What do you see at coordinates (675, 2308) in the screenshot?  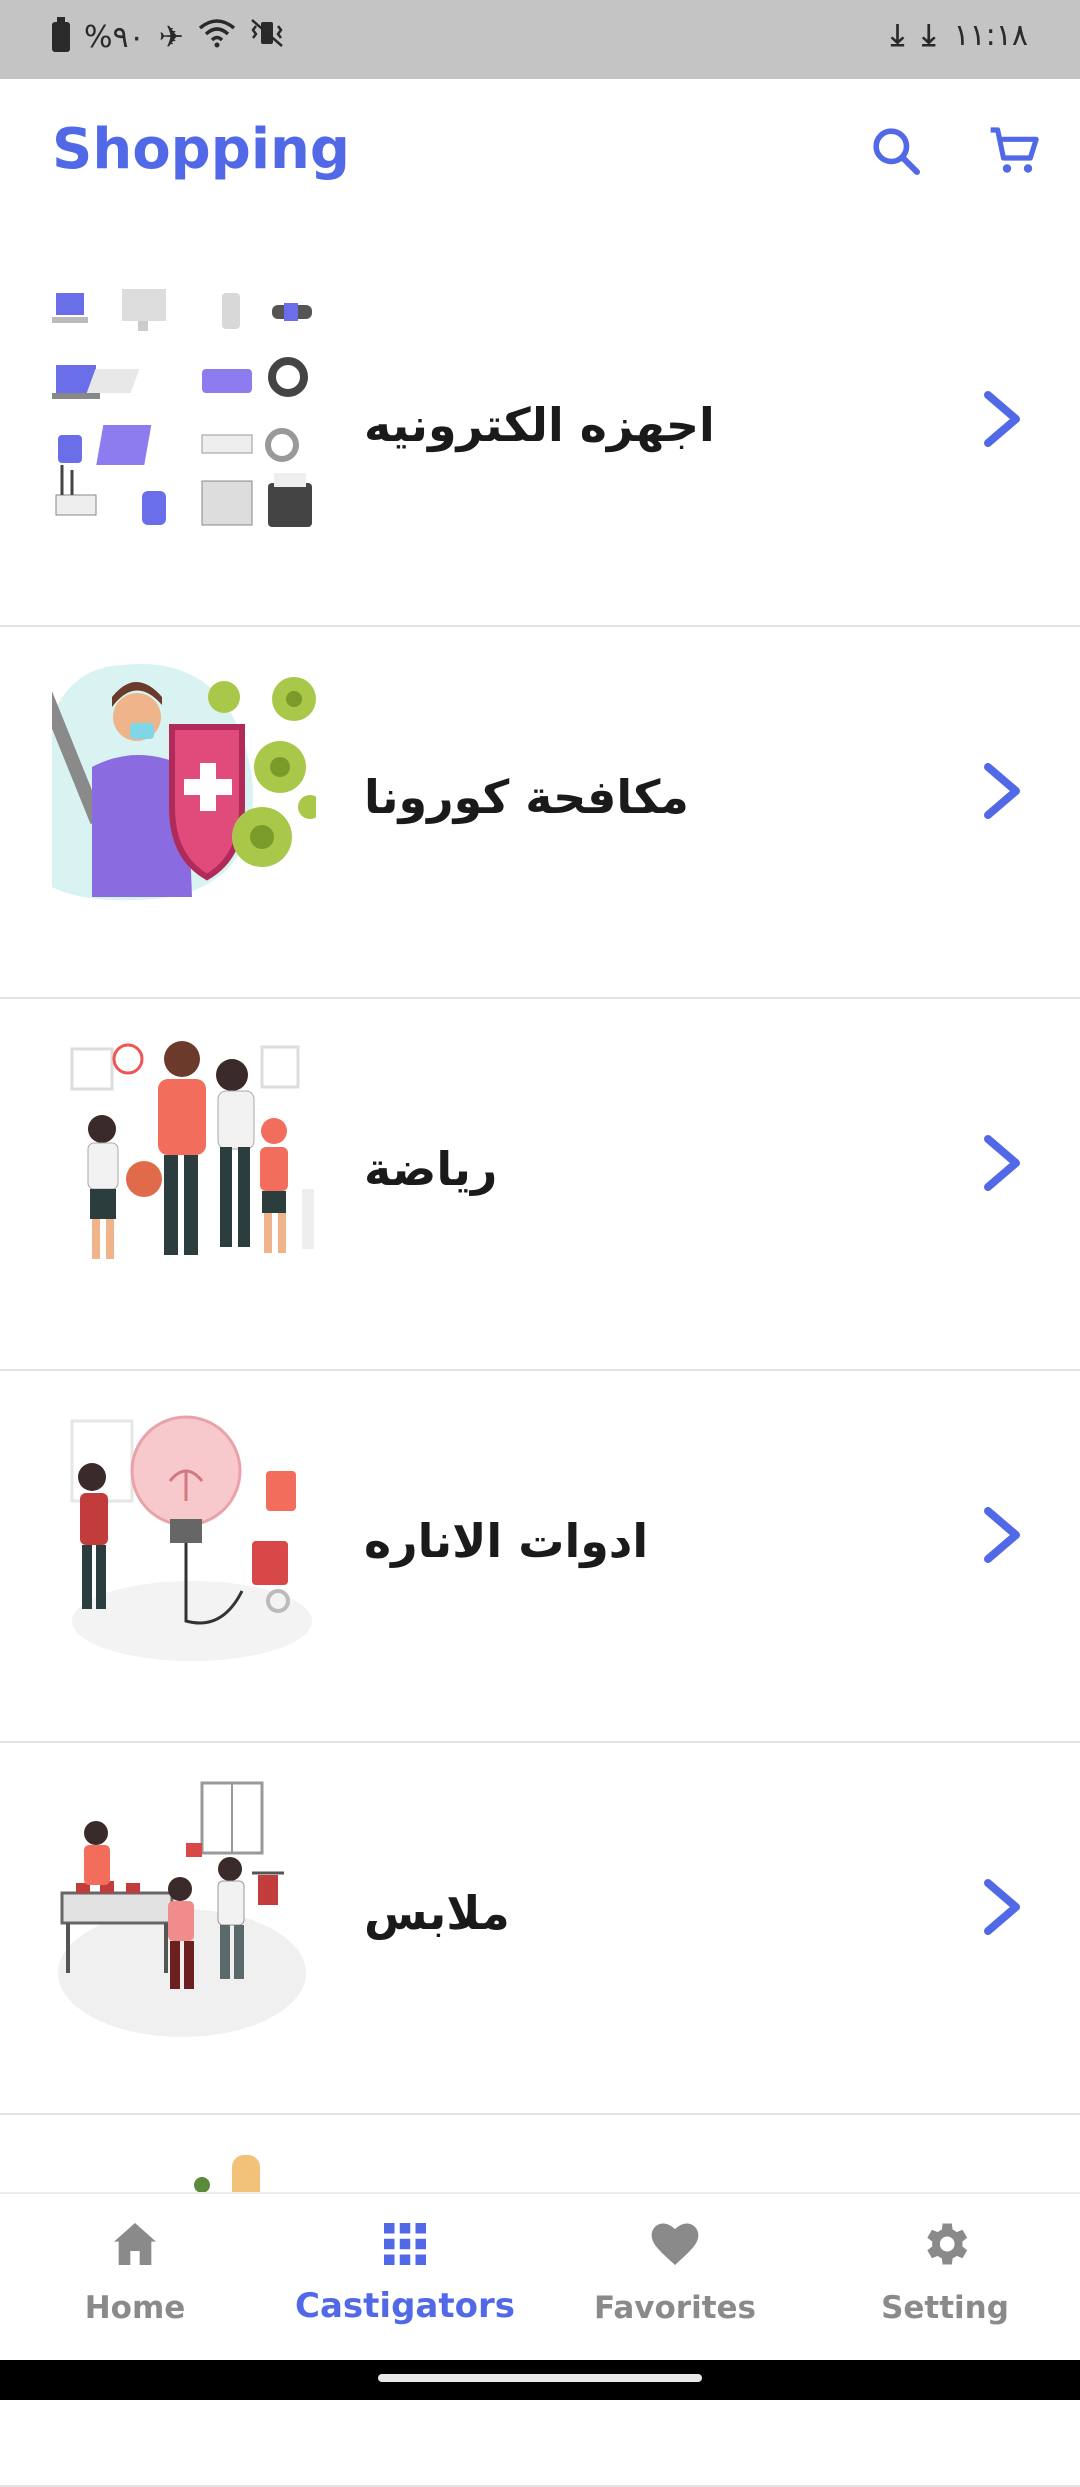 I see `nav-label: Favorites` at bounding box center [675, 2308].